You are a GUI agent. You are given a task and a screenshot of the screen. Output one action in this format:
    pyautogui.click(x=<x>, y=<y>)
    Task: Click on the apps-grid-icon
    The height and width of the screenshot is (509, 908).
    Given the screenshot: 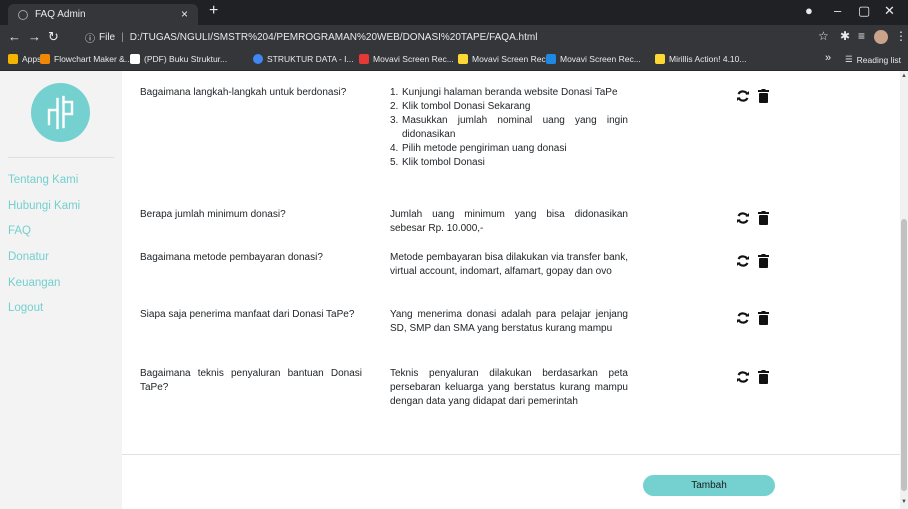 What is the action you would take?
    pyautogui.click(x=13, y=59)
    